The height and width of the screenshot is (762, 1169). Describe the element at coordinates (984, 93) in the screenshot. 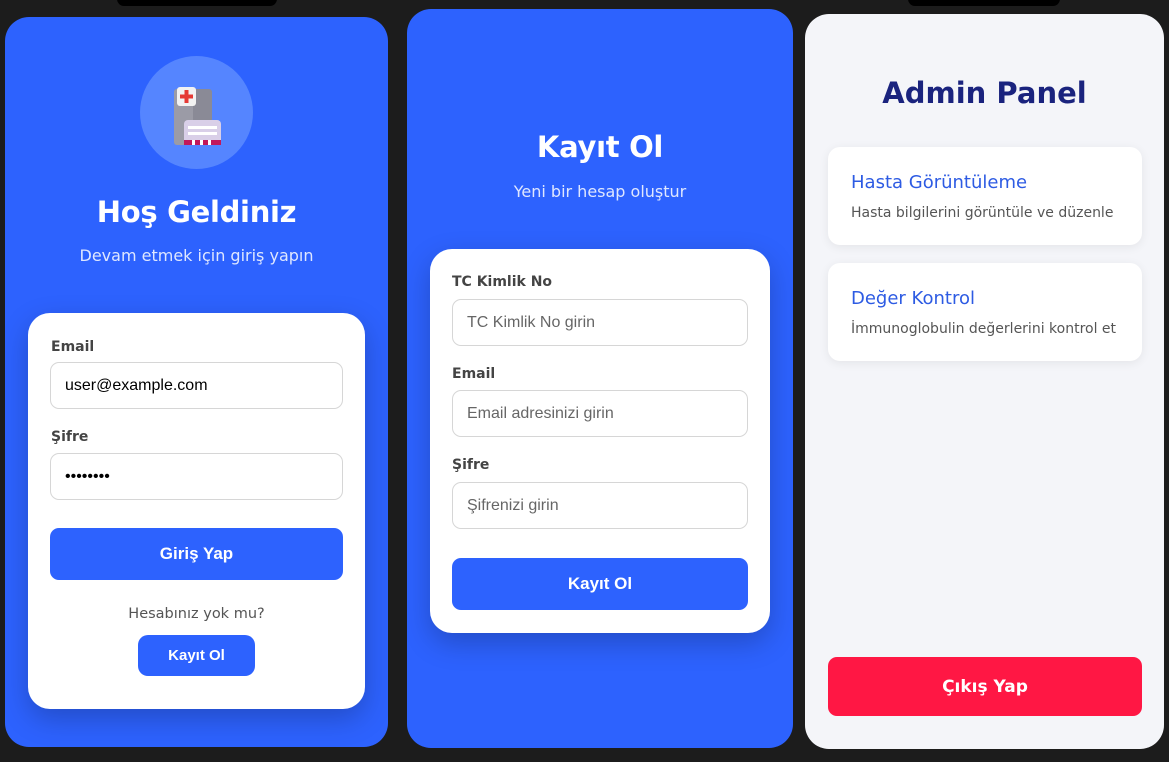

I see `admin-title: Admin Panel` at that location.